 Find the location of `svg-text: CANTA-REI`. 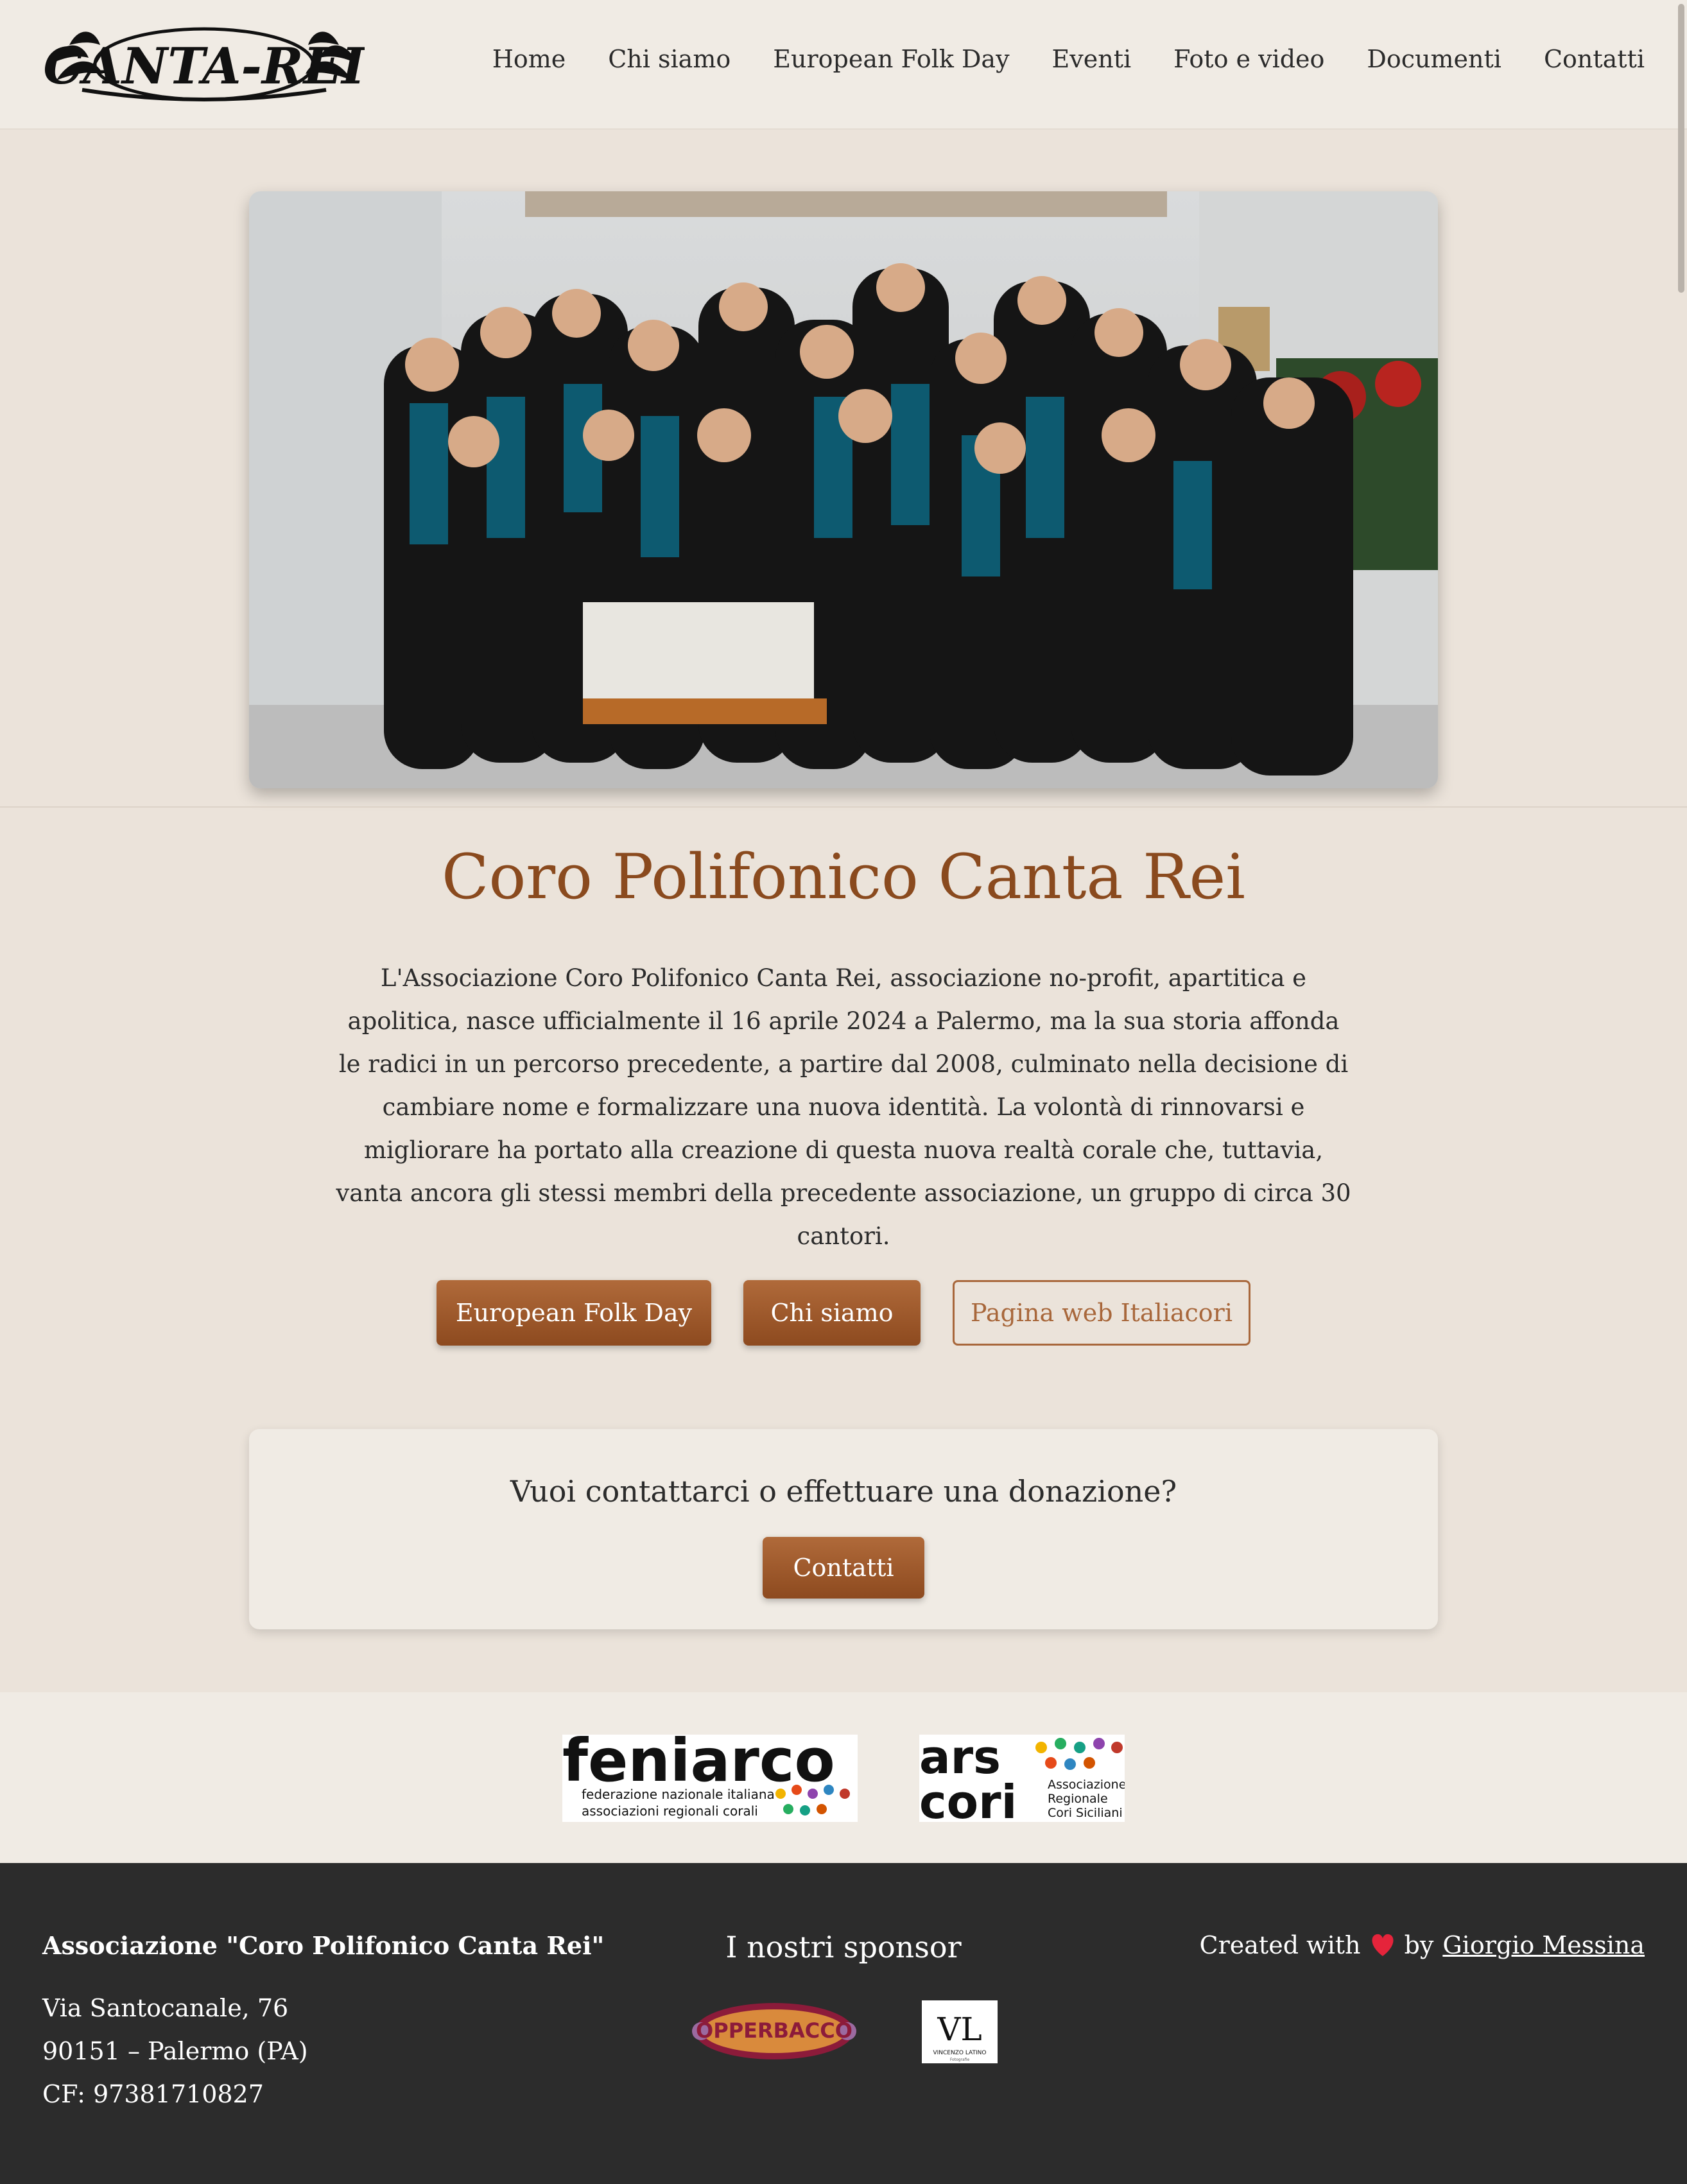

svg-text: CANTA-REI is located at coordinates (204, 66).